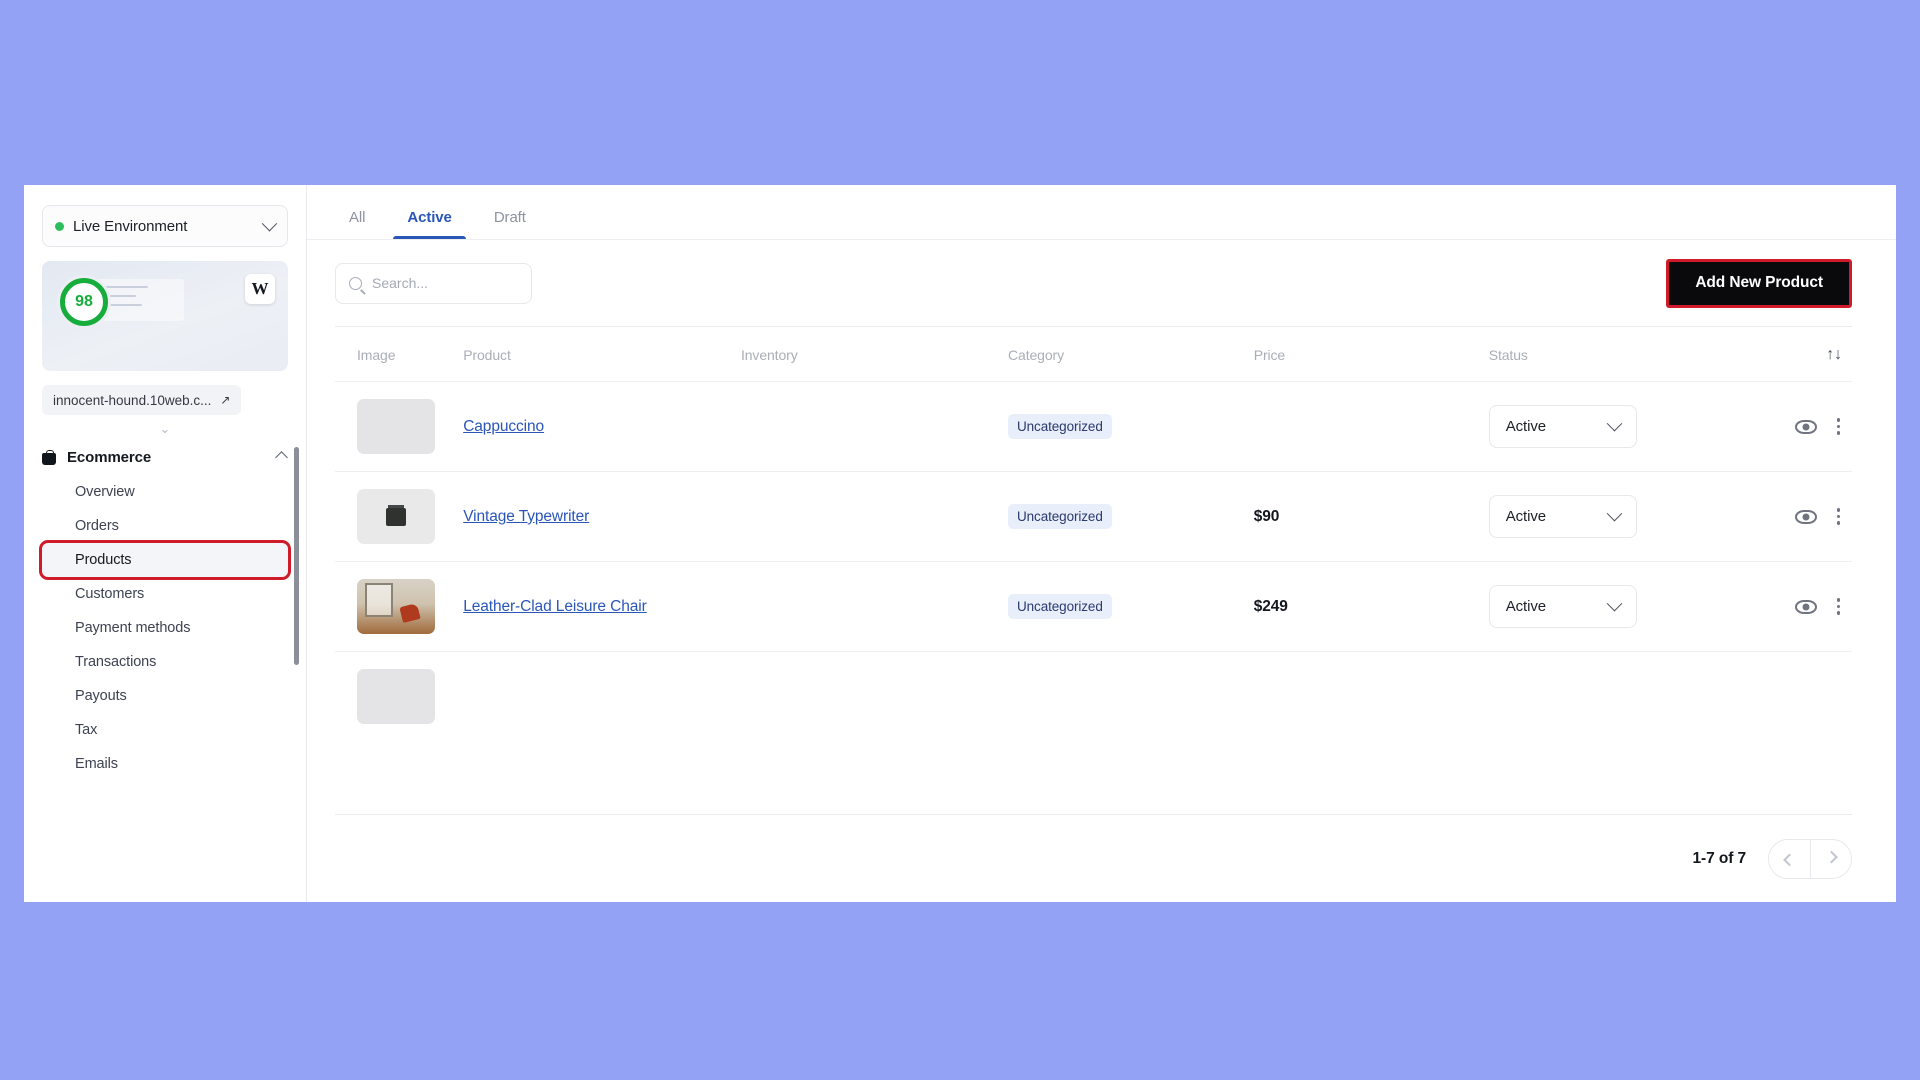 Image resolution: width=1920 pixels, height=1080 pixels. What do you see at coordinates (487, 354) in the screenshot?
I see `column-header-product: Product` at bounding box center [487, 354].